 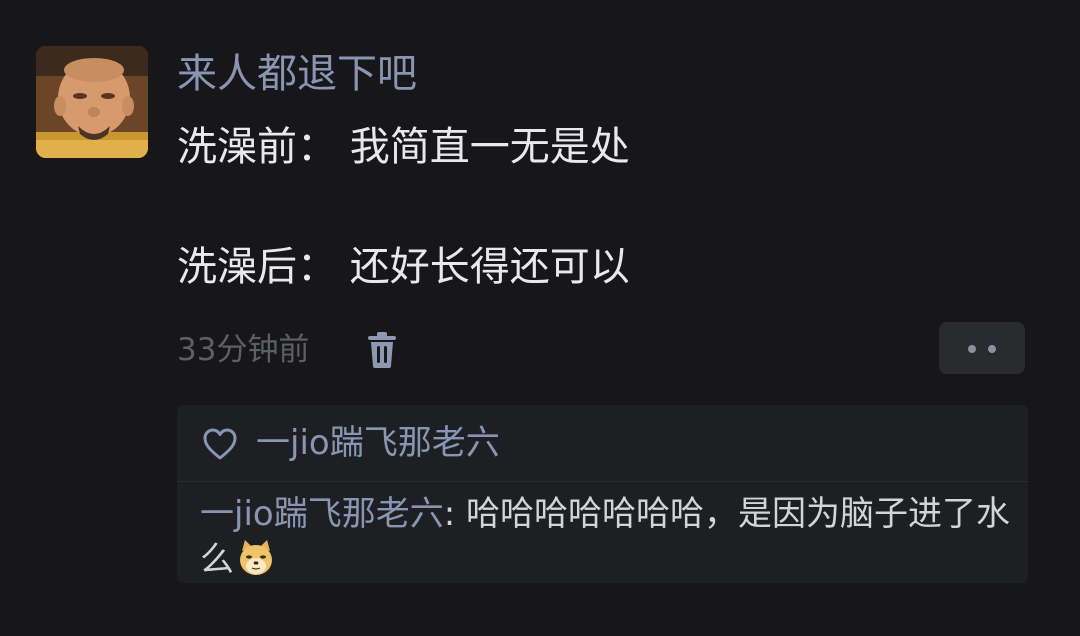 What do you see at coordinates (382, 350) in the screenshot?
I see `trash-icon` at bounding box center [382, 350].